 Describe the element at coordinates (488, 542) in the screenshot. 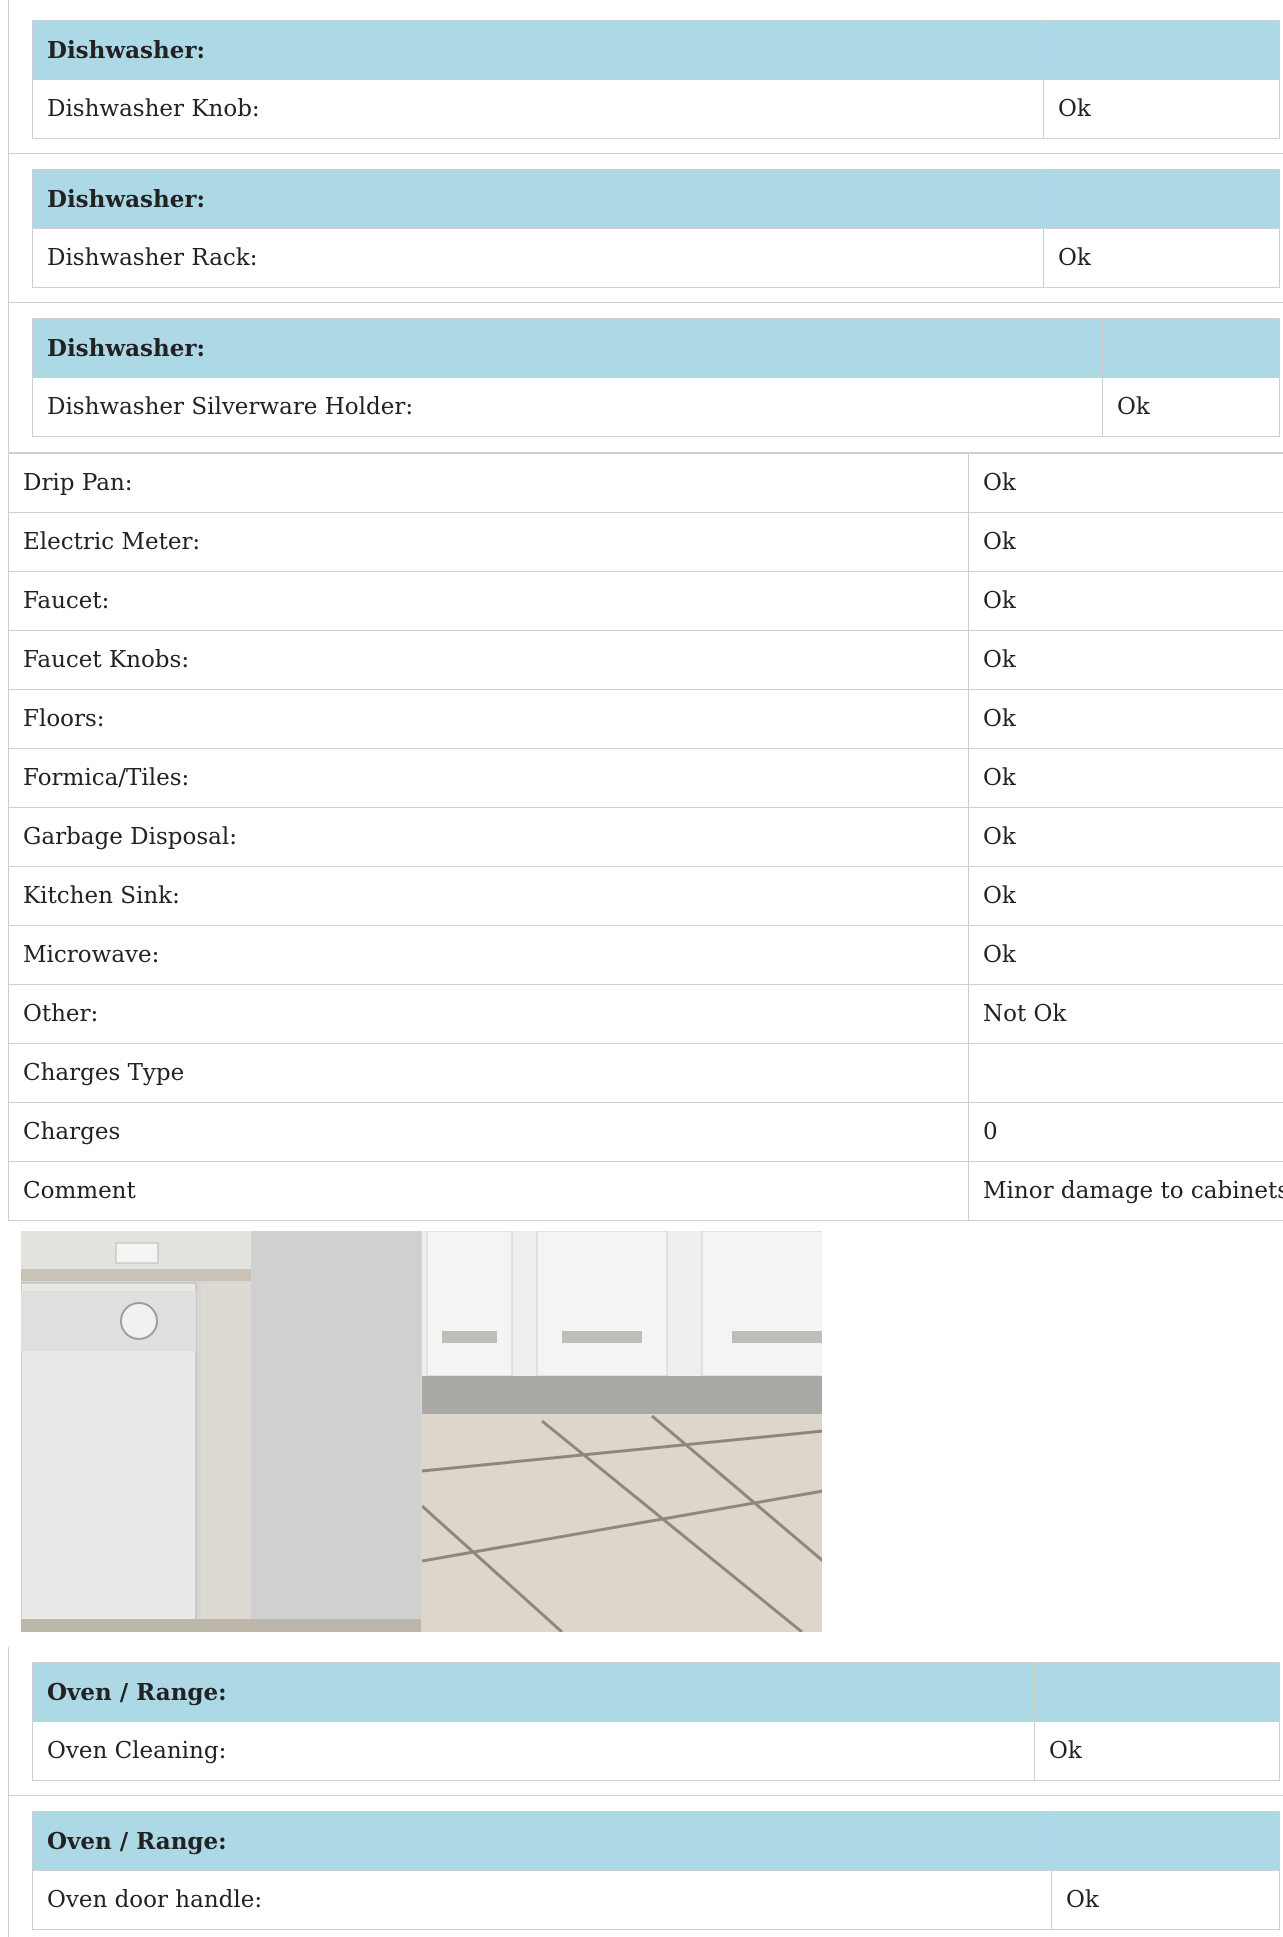

I see `item-label: Electric Meter:` at that location.